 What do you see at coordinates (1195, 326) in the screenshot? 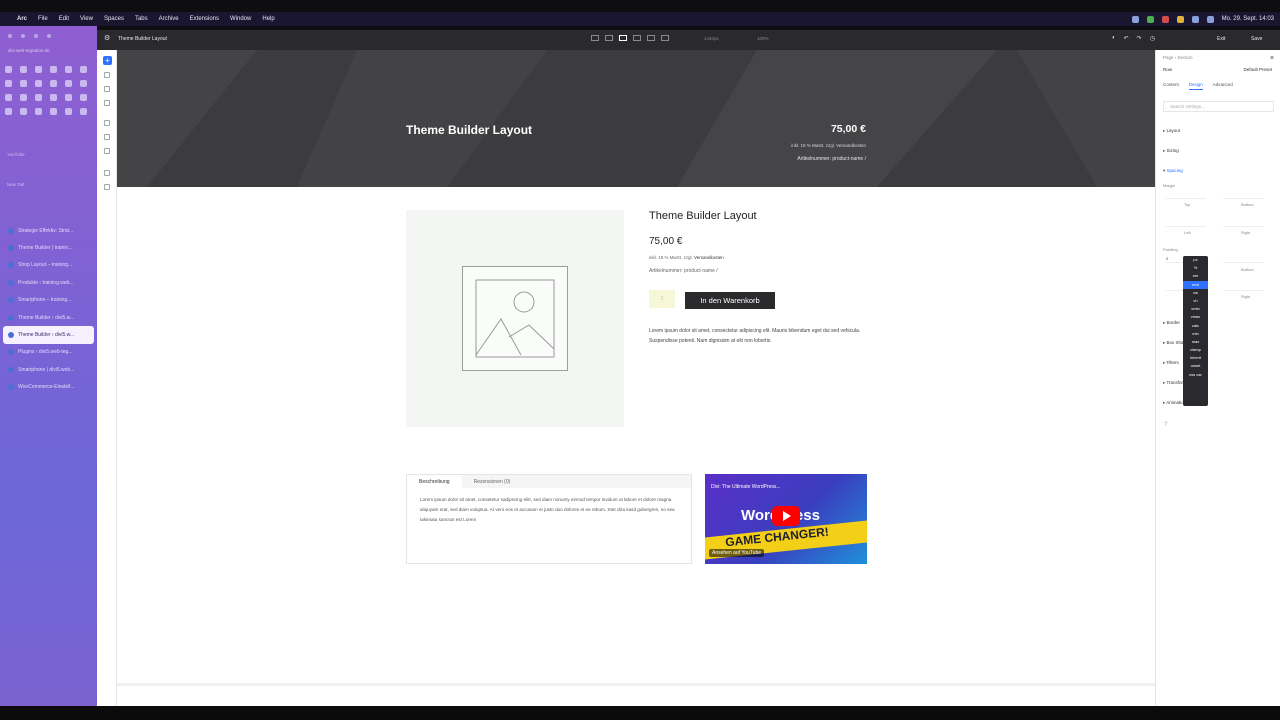
I see `unit-option: calc` at bounding box center [1195, 326].